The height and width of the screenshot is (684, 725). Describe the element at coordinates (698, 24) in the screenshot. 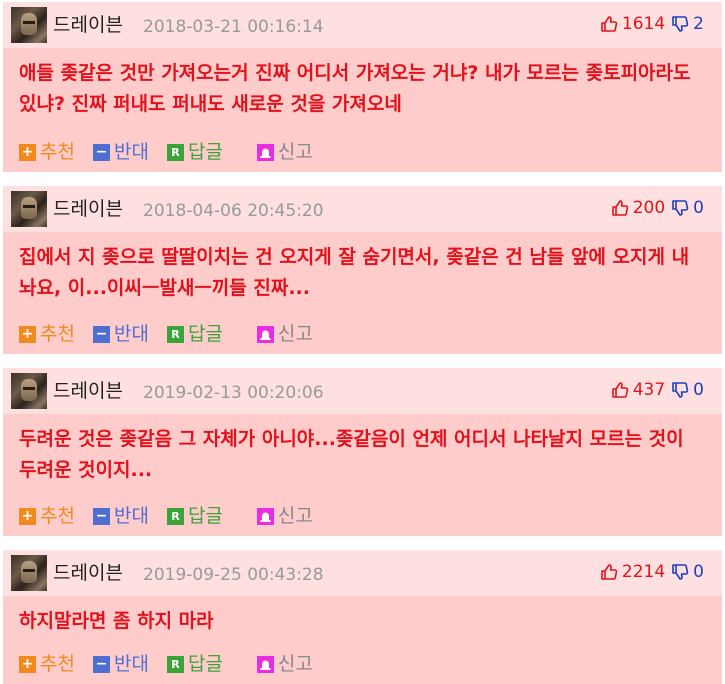

I see `downvote-count: 2` at that location.